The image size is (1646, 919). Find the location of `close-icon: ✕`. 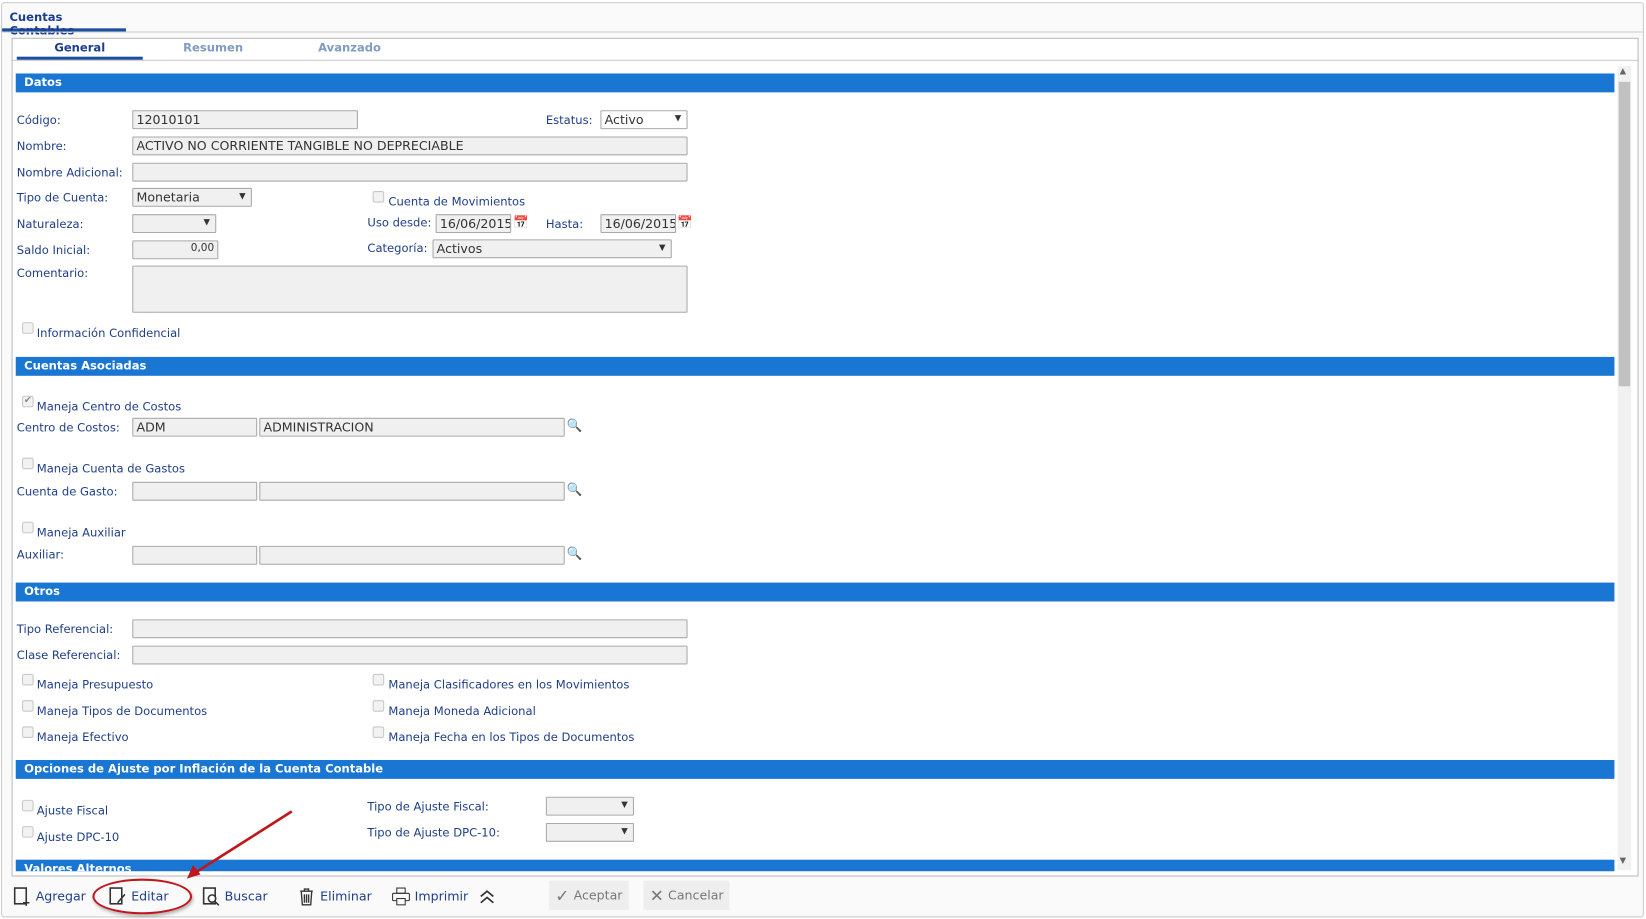

close-icon: ✕ is located at coordinates (656, 895).